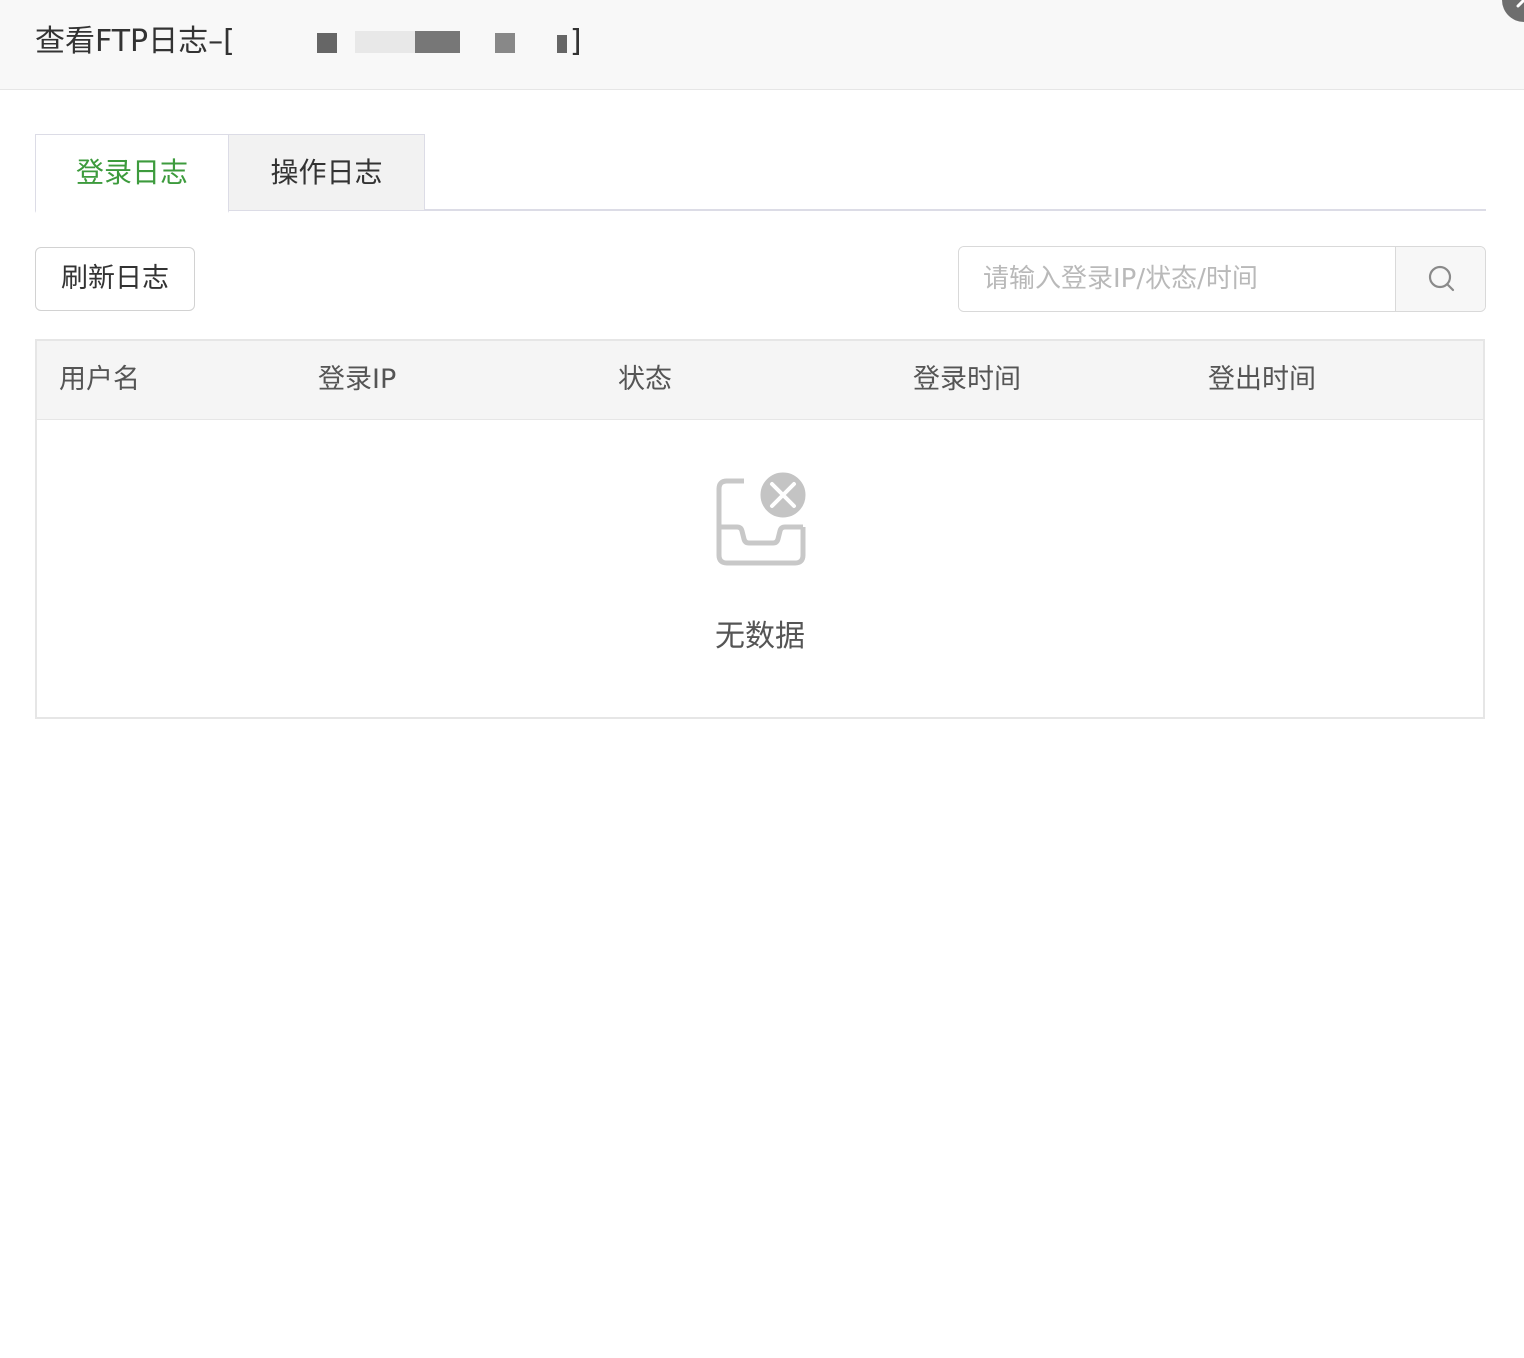  Describe the element at coordinates (132, 173) in the screenshot. I see `tab-login-log: 登录日志` at that location.